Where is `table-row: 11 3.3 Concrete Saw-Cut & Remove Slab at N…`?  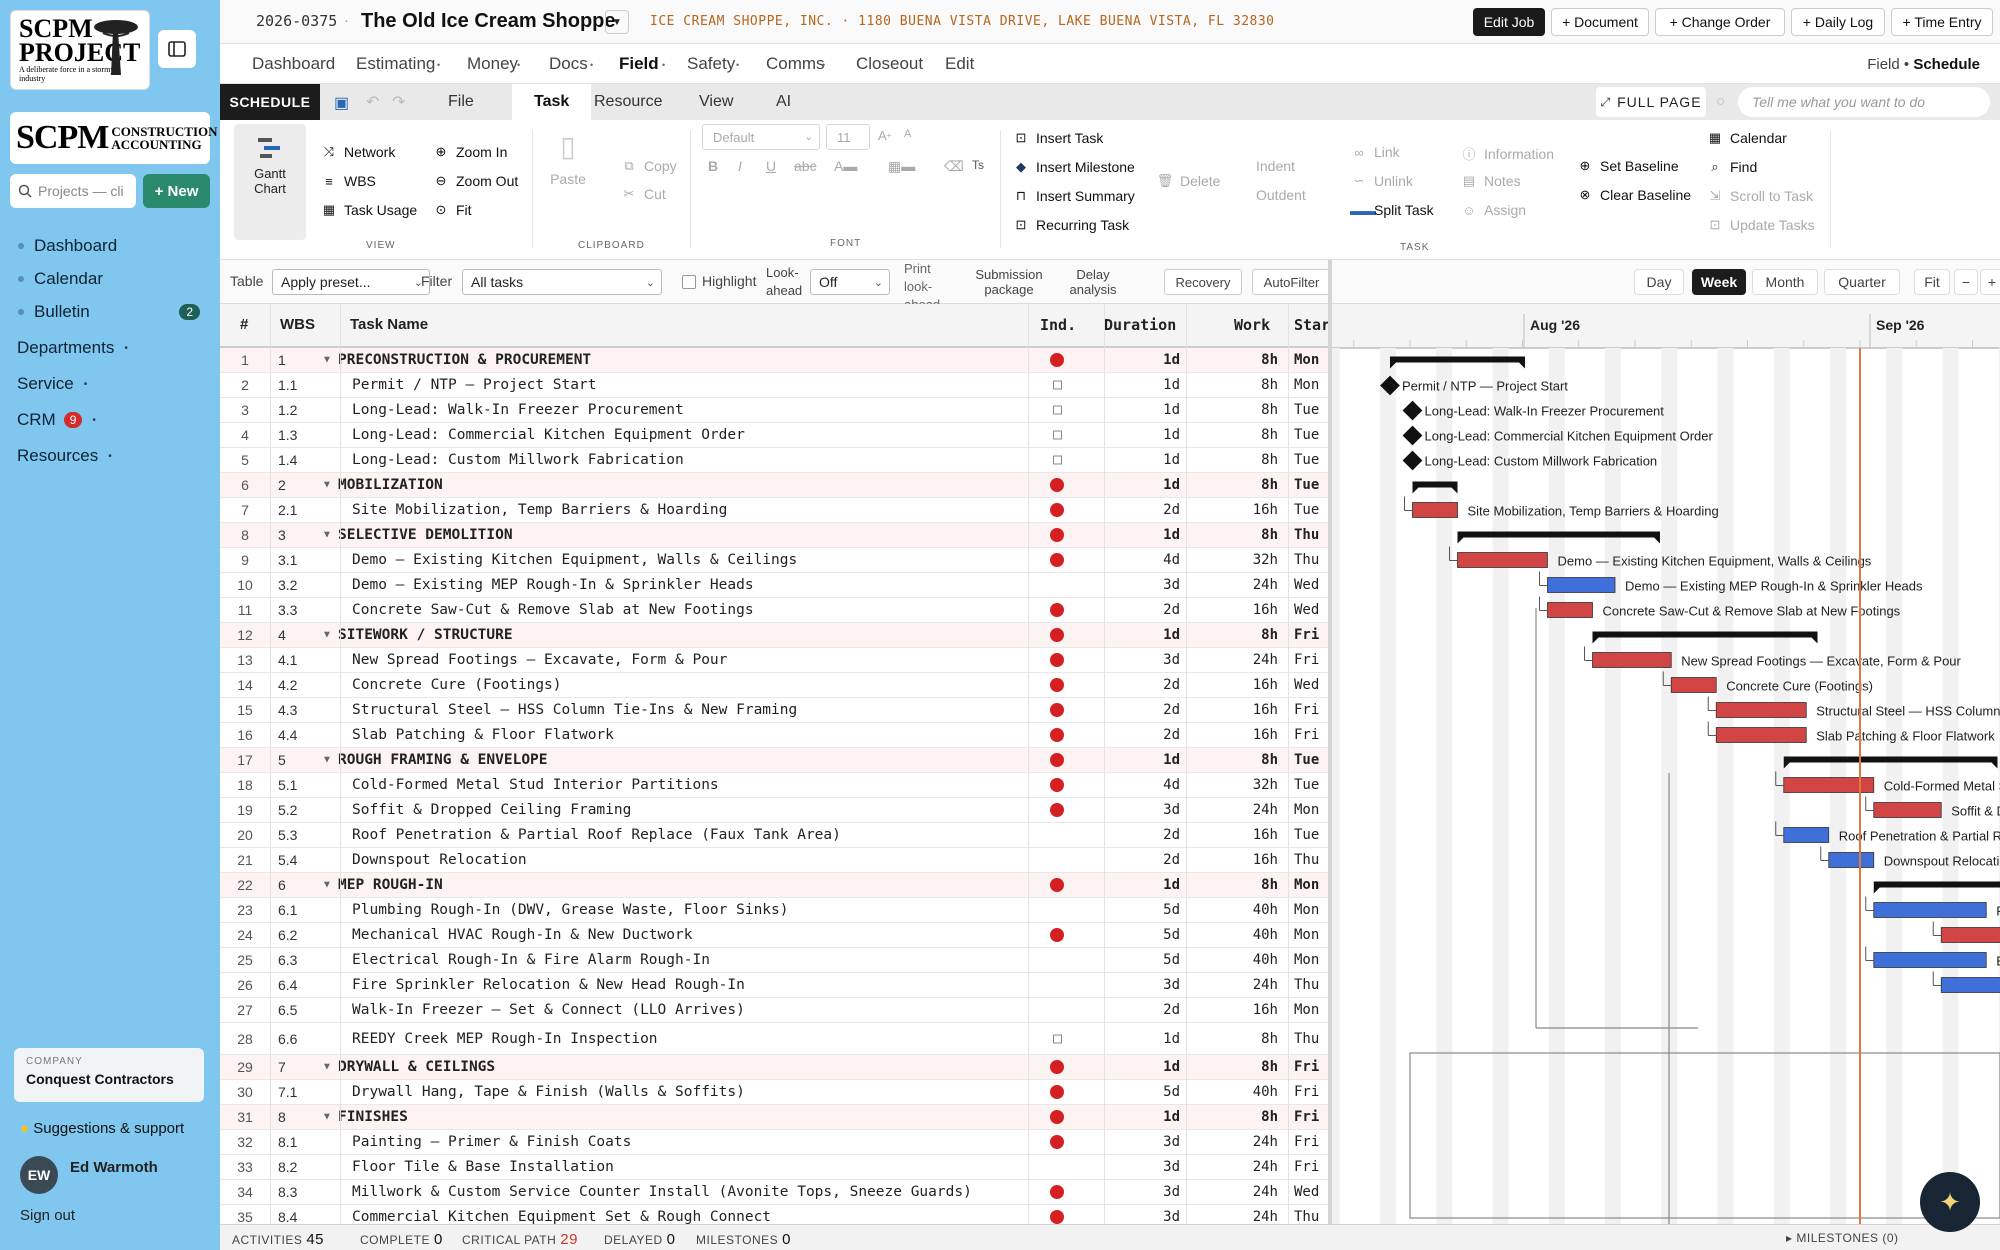
table-row: 11 3.3 Concrete Saw-Cut & Remove Slab at N… is located at coordinates (775, 610).